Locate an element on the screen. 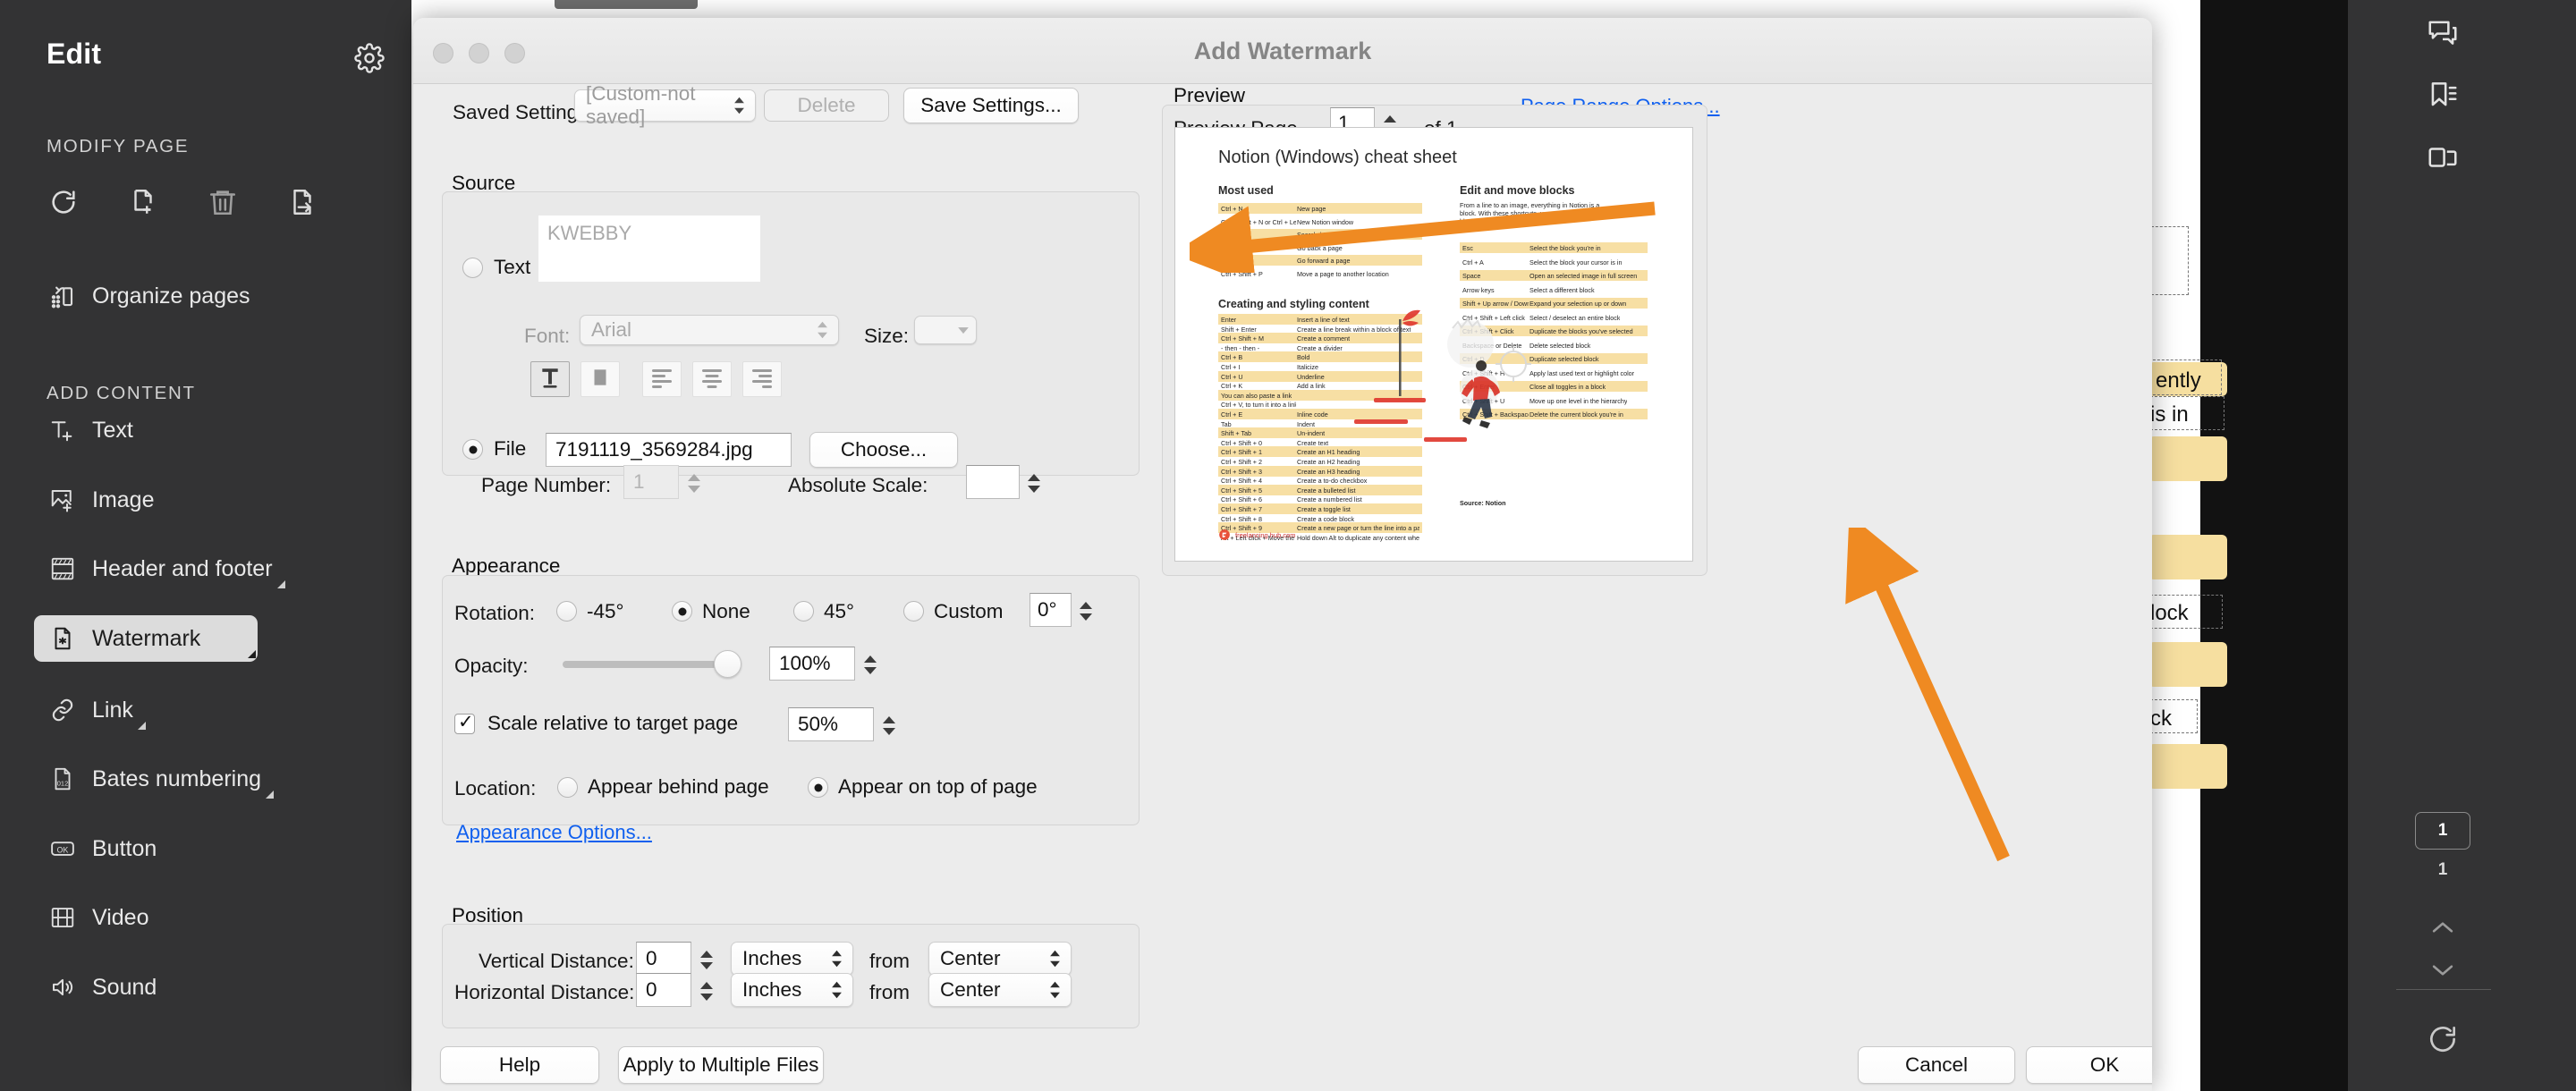 This screenshot has width=2576, height=1091. sidebar-item-label: Text is located at coordinates (112, 430).